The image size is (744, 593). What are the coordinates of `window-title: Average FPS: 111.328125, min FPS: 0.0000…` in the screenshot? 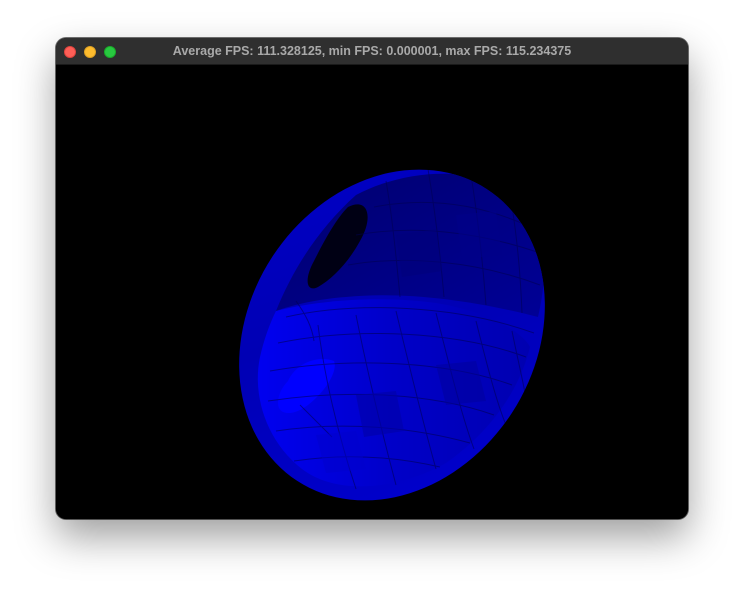 It's located at (372, 51).